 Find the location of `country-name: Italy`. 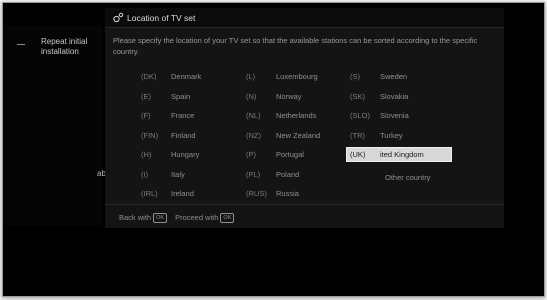

country-name: Italy is located at coordinates (178, 174).